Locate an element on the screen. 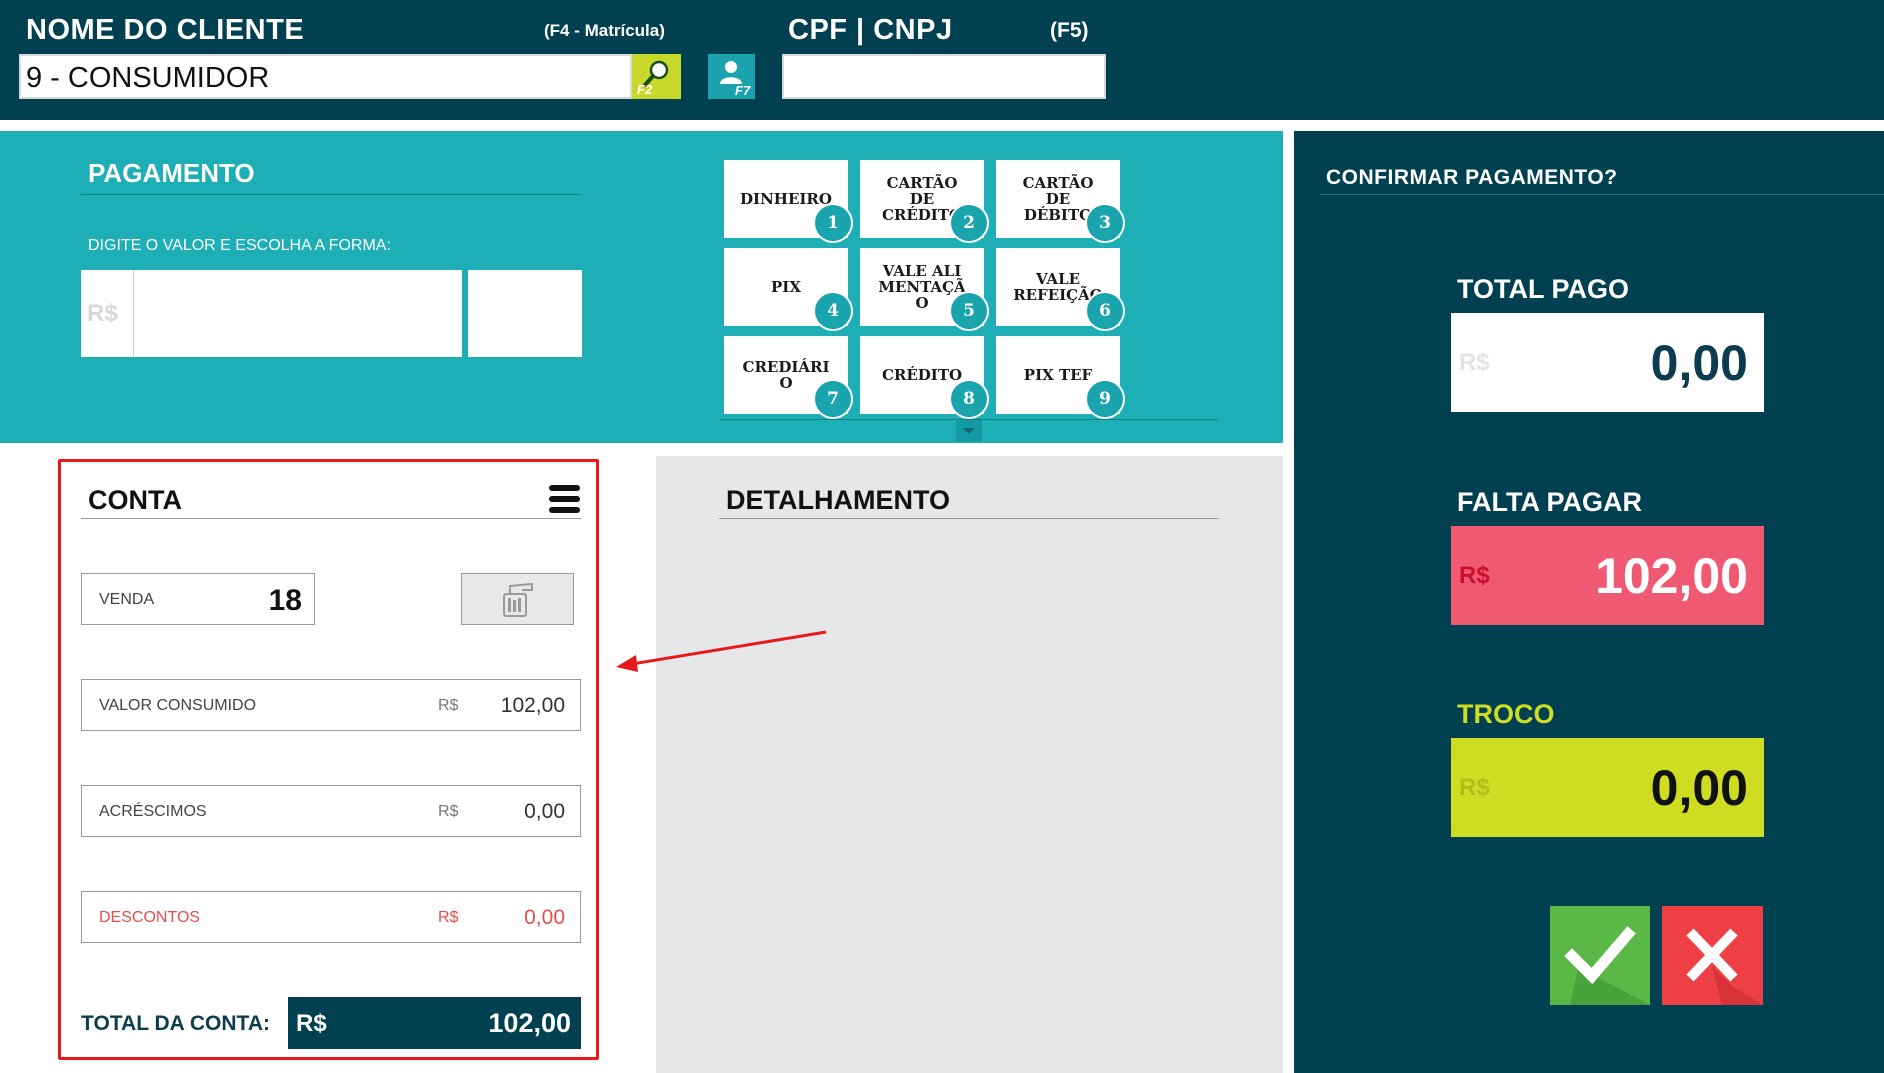  client-name-label: NOME DO CLIENTE is located at coordinates (165, 30).